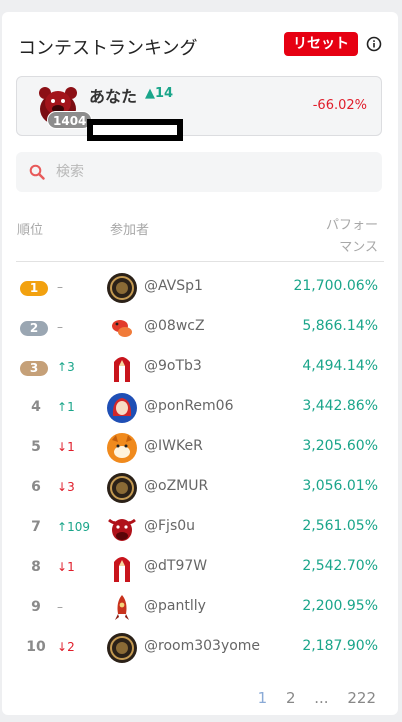 The width and height of the screenshot is (402, 722). Describe the element at coordinates (199, 108) in the screenshot. I see `my-ranking-card: 1404 あなた ▲14 -66.02%` at that location.